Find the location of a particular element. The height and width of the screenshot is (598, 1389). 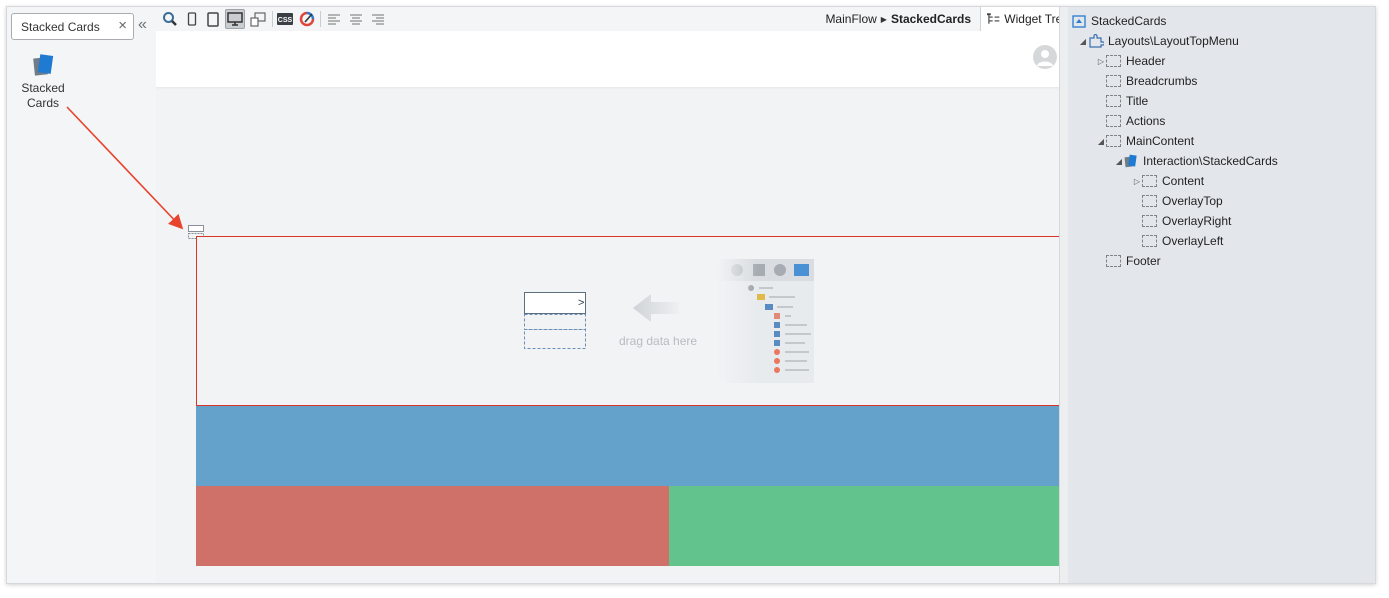

multi-device-icon is located at coordinates (258, 19).